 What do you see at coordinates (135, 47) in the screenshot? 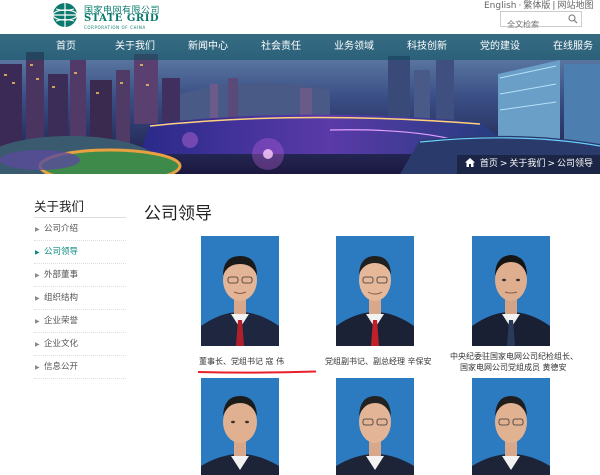
I see `nav-about-us: 关于我们` at bounding box center [135, 47].